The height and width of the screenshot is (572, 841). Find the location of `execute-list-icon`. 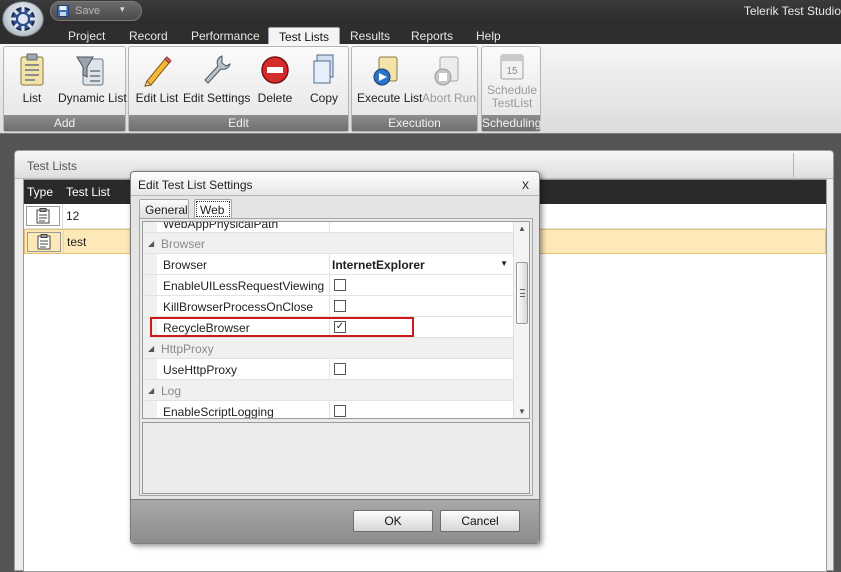

execute-list-icon is located at coordinates (385, 71).